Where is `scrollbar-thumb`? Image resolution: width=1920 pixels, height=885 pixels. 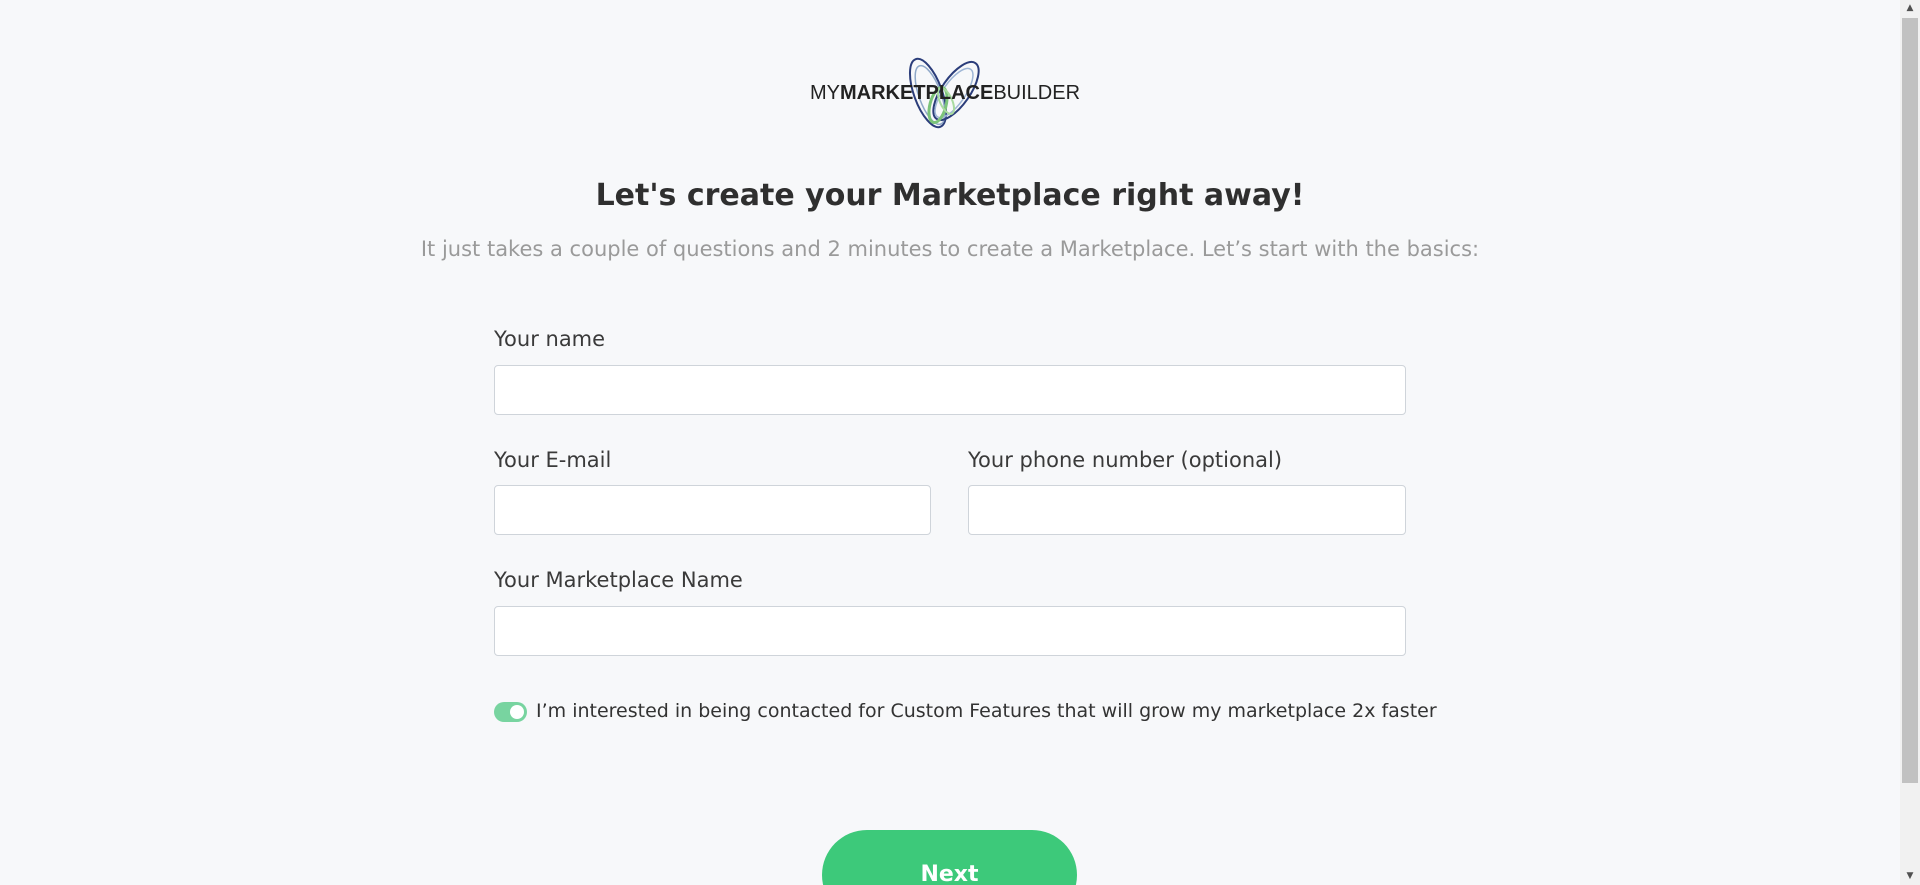
scrollbar-thumb is located at coordinates (1910, 400).